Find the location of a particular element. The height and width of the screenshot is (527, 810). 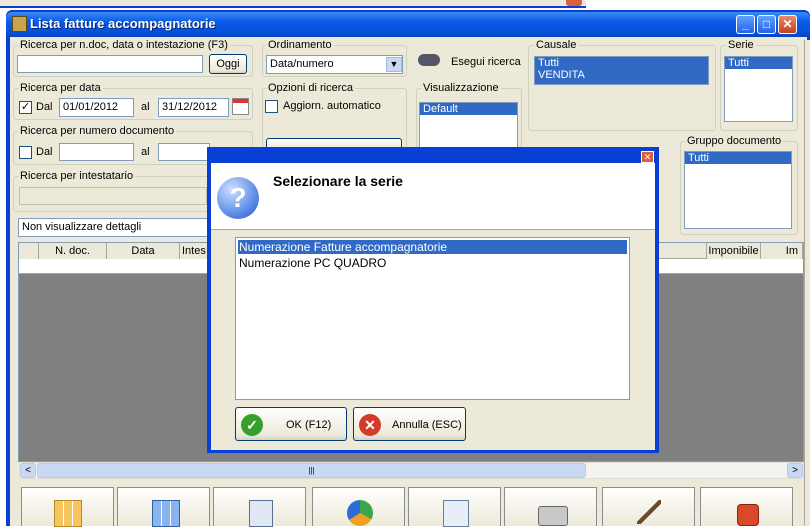

cancel-label: Annulla (ESC) is located at coordinates (427, 425).